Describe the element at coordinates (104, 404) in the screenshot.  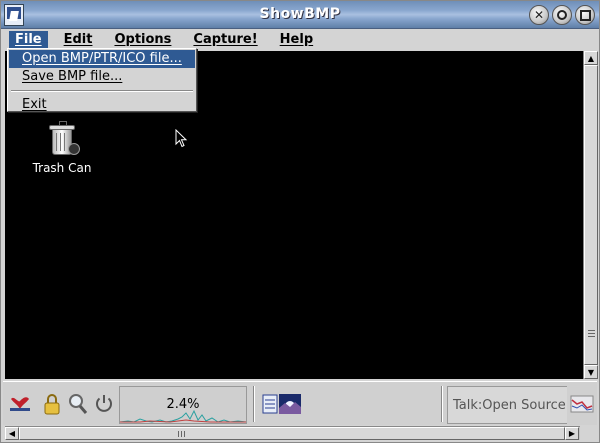
I see `power-icon` at that location.